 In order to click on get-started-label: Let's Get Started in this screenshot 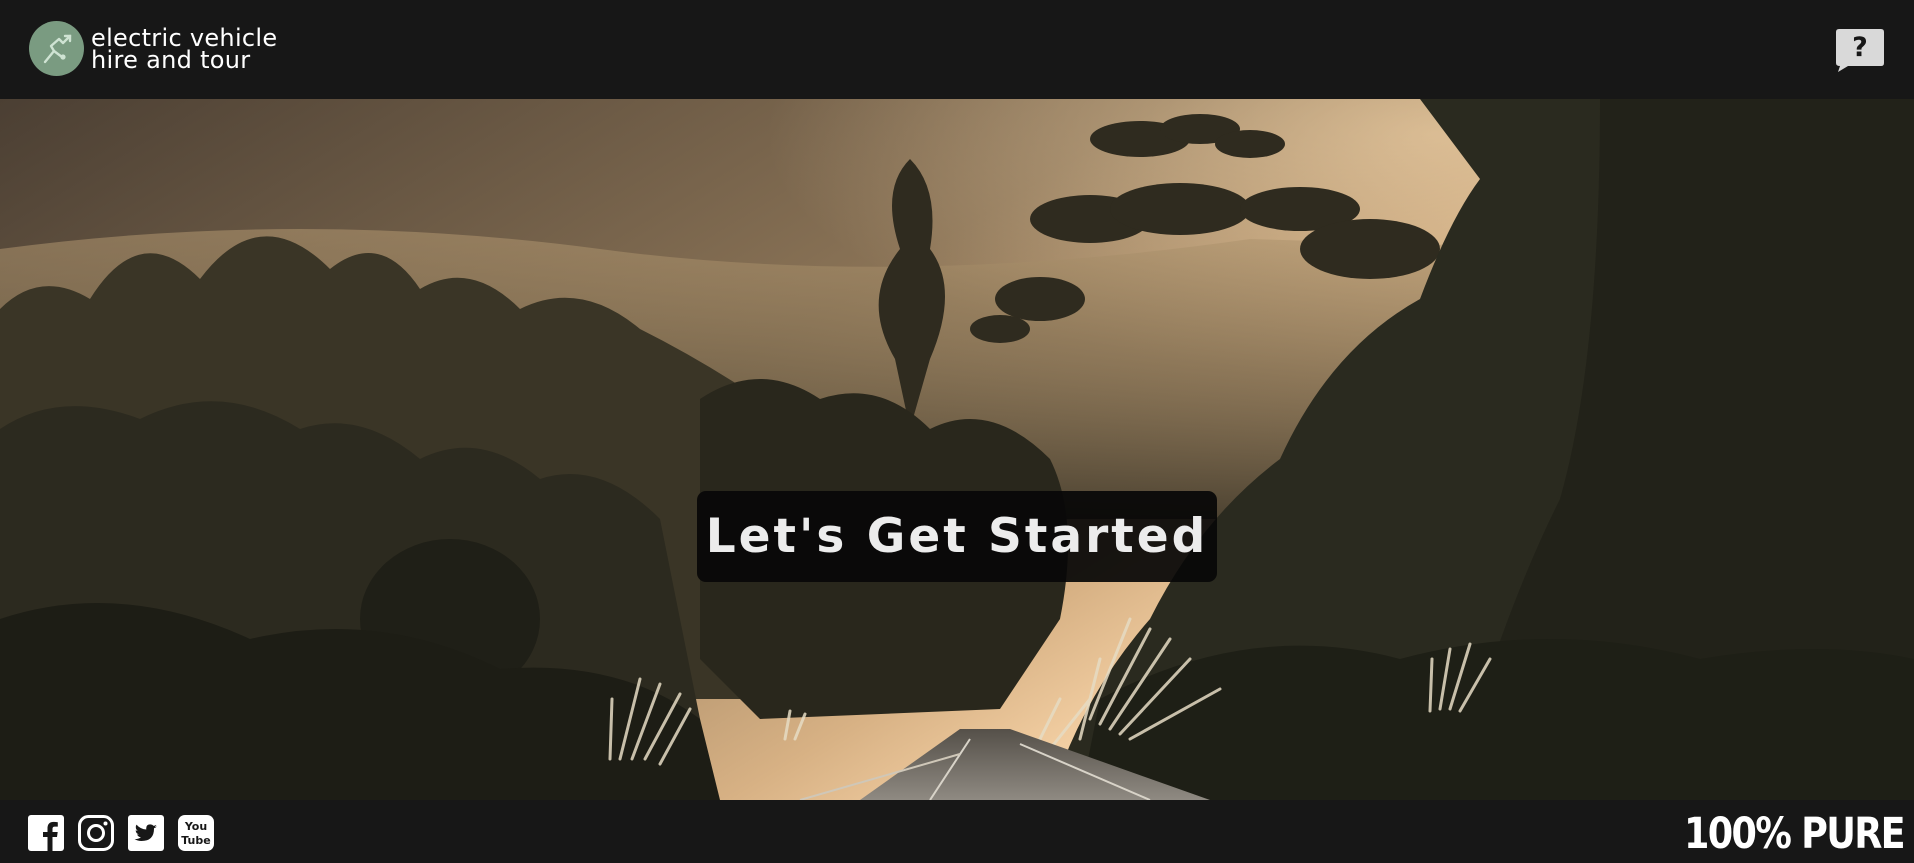, I will do `click(957, 536)`.